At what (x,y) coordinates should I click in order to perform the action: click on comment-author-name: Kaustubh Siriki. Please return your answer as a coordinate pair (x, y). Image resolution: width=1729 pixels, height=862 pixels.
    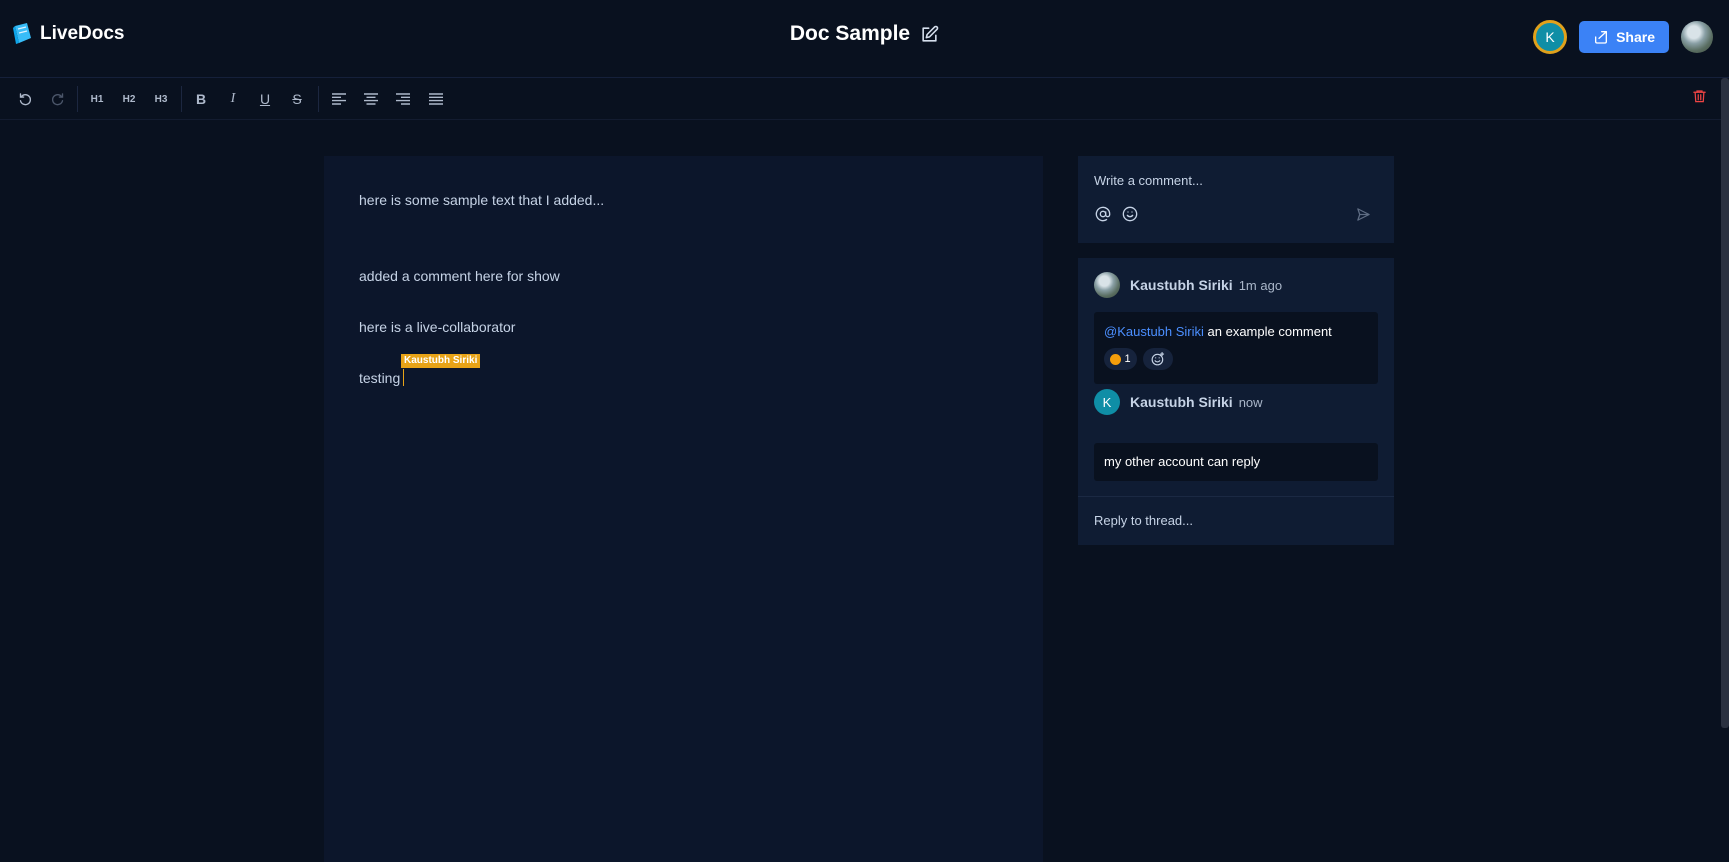
    Looking at the image, I should click on (1181, 285).